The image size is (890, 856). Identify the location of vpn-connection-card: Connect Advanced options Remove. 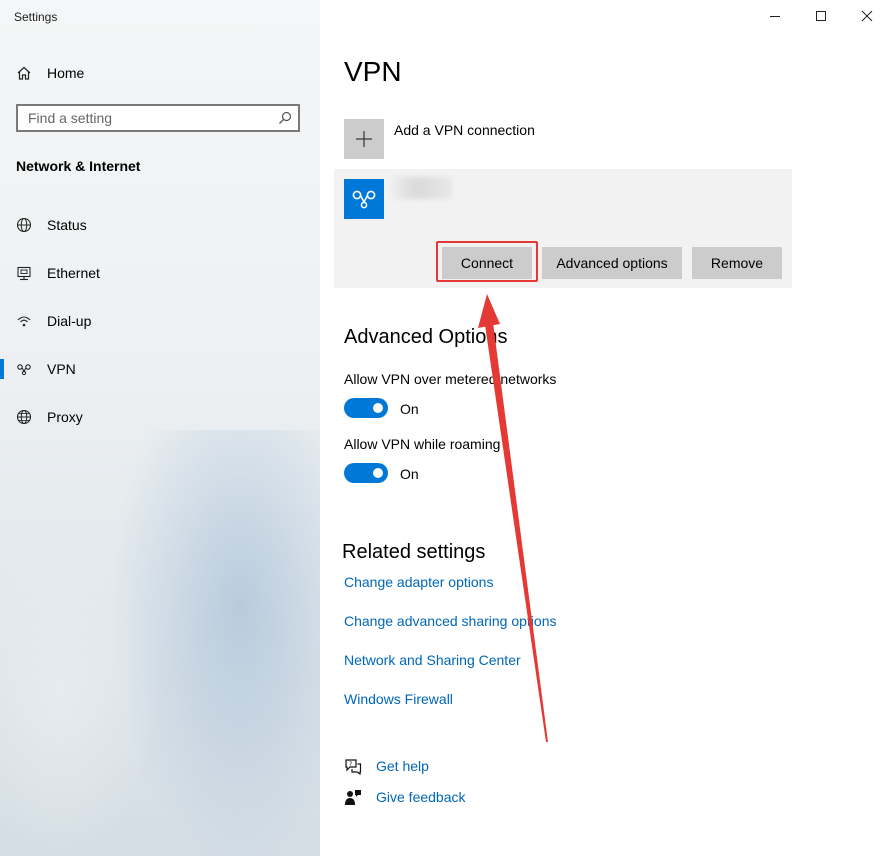
(563, 228).